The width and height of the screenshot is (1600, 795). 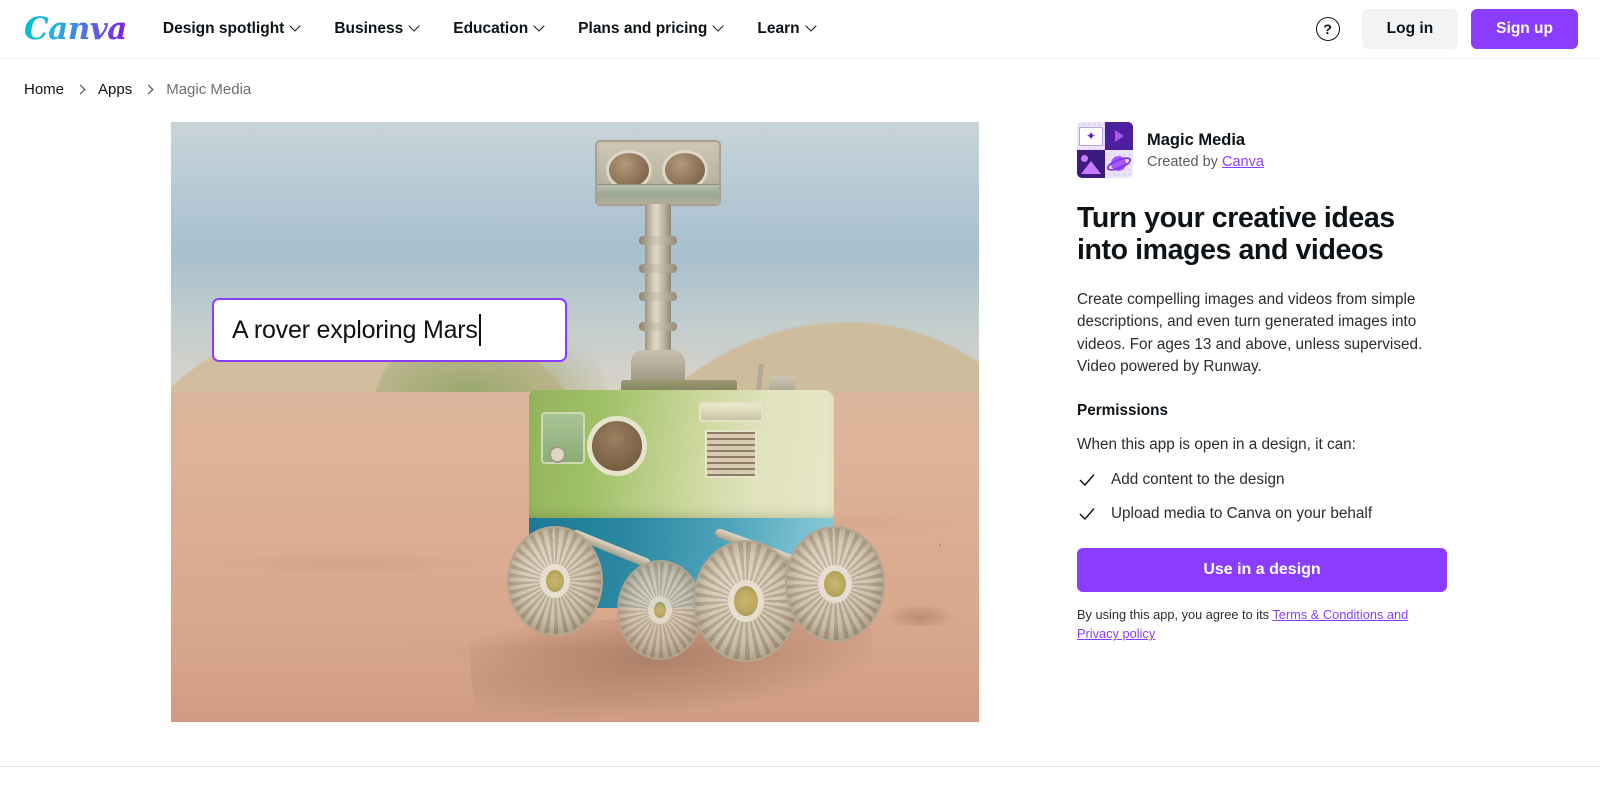 What do you see at coordinates (658, 194) in the screenshot?
I see `rover-head-strip` at bounding box center [658, 194].